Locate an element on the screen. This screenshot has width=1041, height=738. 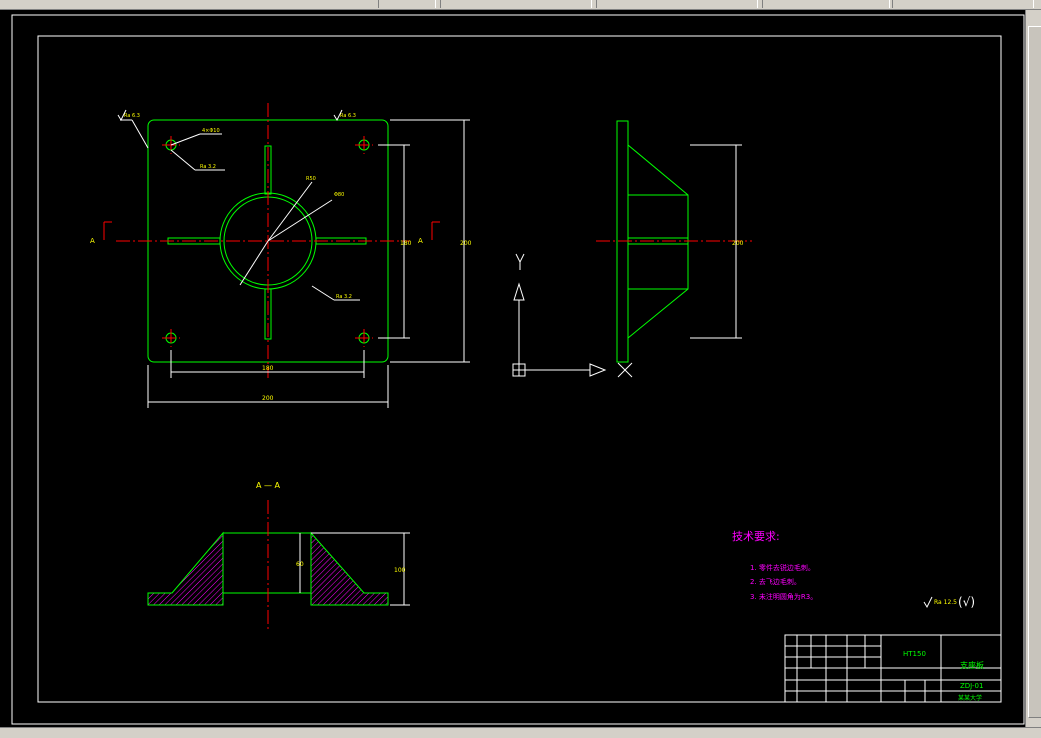
top-view-centerlines is located at coordinates (263, 240).